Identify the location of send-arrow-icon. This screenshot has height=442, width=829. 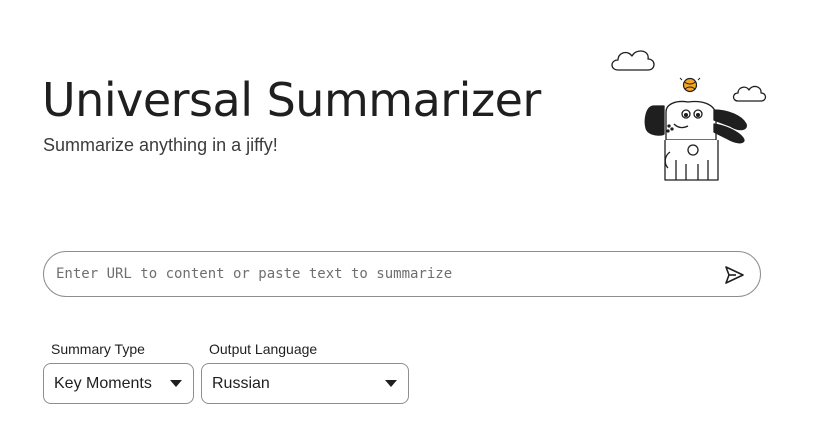
(734, 275).